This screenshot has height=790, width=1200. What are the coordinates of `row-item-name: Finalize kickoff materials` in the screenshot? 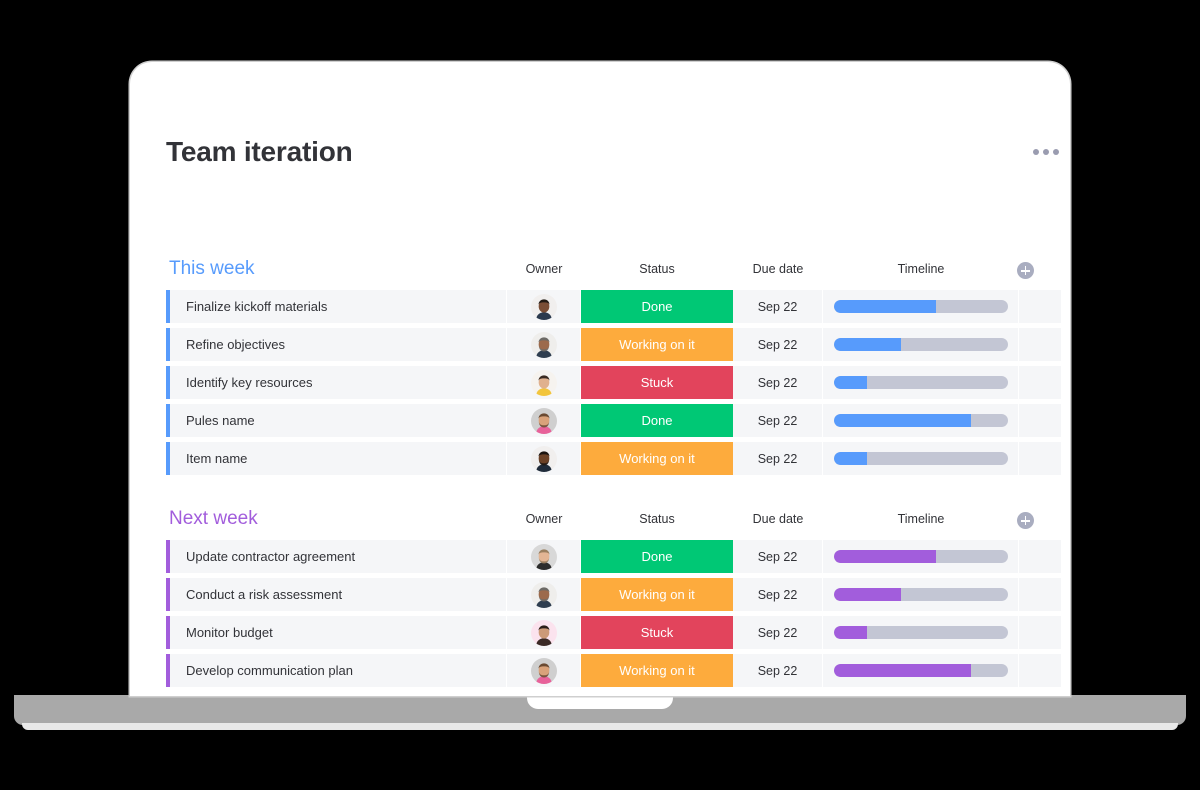 It's located at (338, 306).